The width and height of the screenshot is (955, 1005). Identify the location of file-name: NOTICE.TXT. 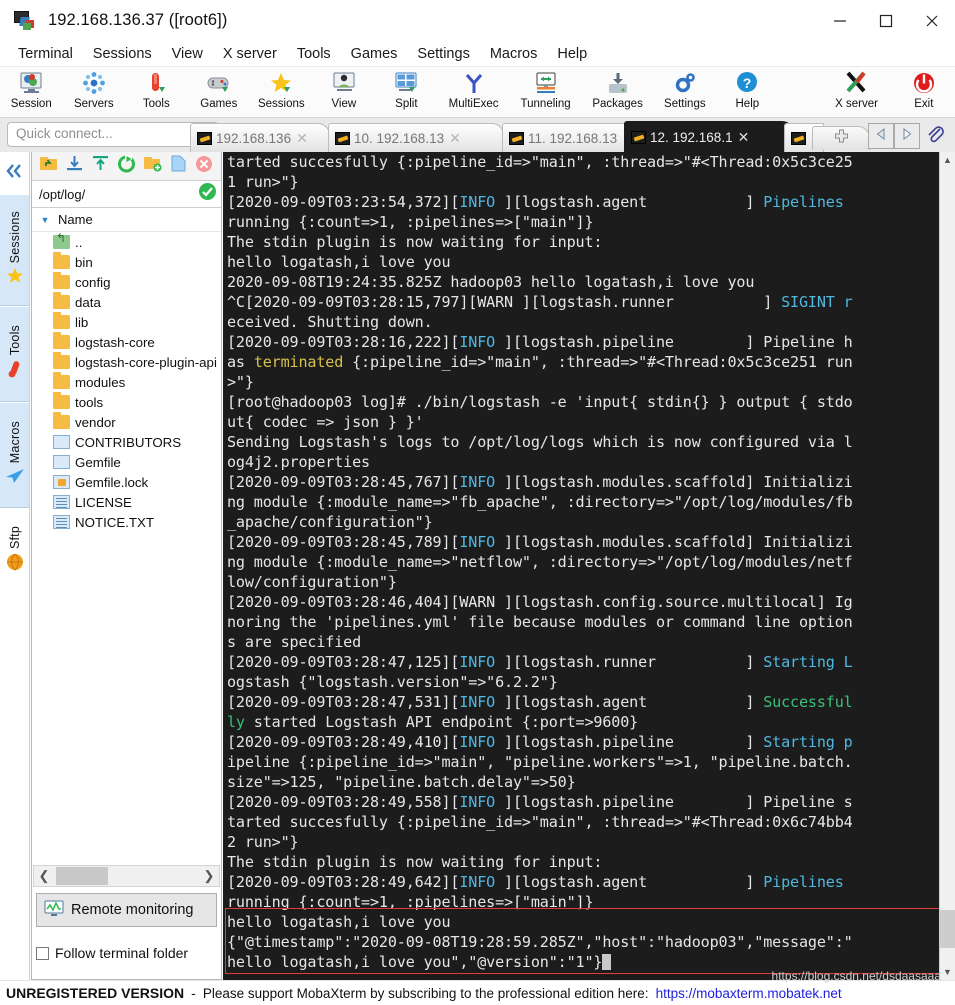
(115, 522).